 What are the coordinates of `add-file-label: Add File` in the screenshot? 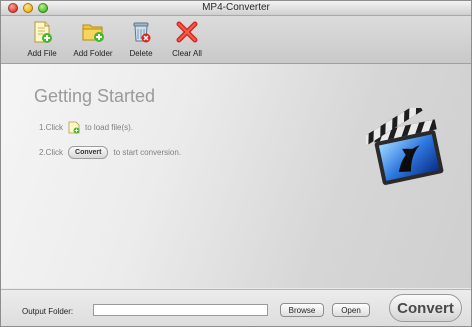 It's located at (42, 53).